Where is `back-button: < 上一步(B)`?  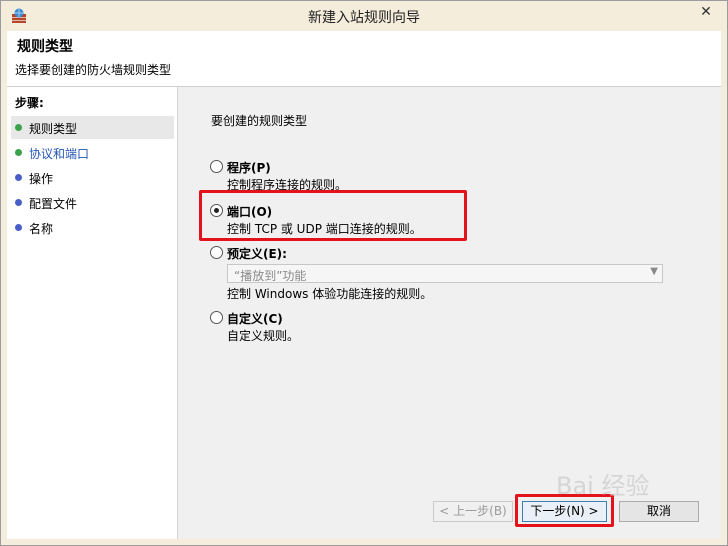
back-button: < 上一步(B) is located at coordinates (473, 511).